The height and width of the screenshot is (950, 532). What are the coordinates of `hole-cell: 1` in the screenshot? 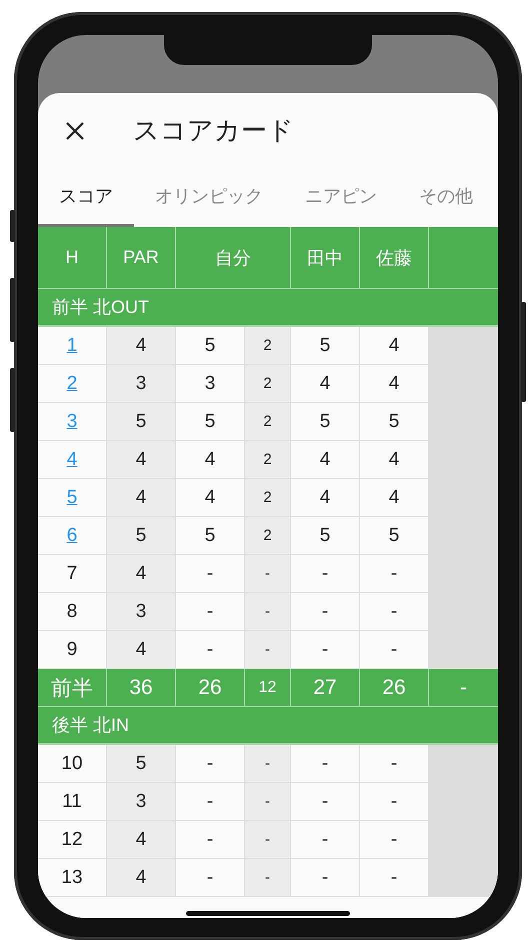 It's located at (72, 346).